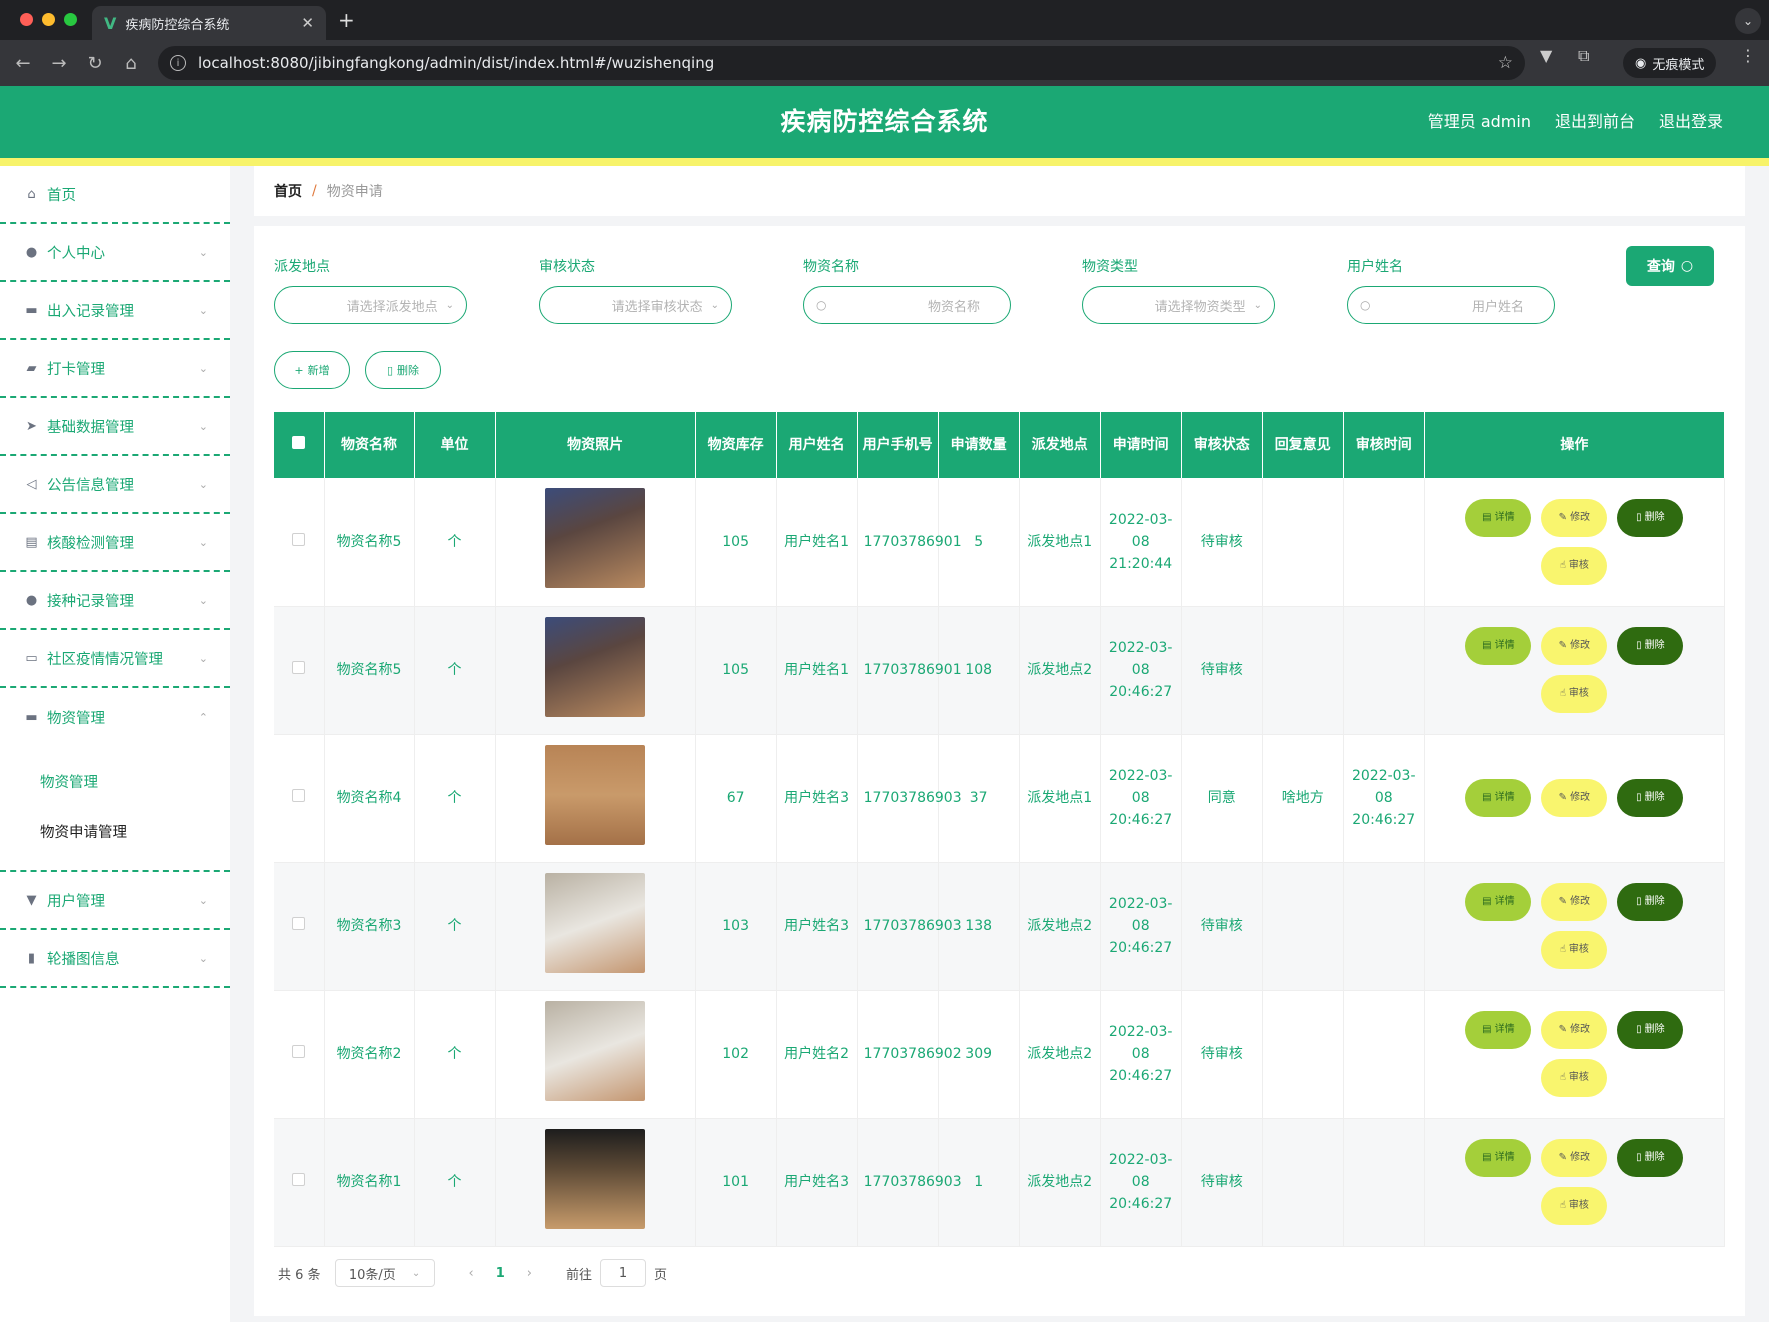  I want to click on cell-stock: 101, so click(736, 1182).